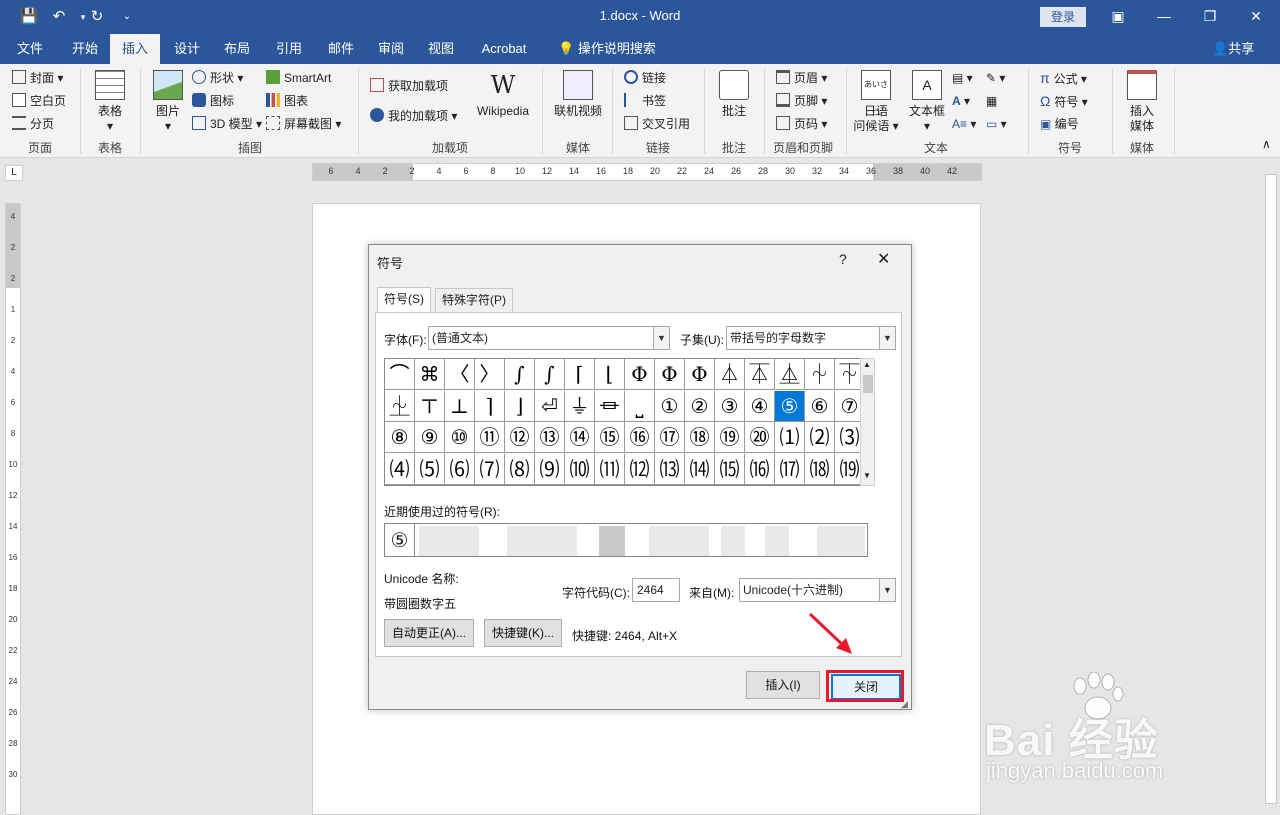 Image resolution: width=1280 pixels, height=815 pixels. I want to click on login-button: 登录, so click(1063, 17).